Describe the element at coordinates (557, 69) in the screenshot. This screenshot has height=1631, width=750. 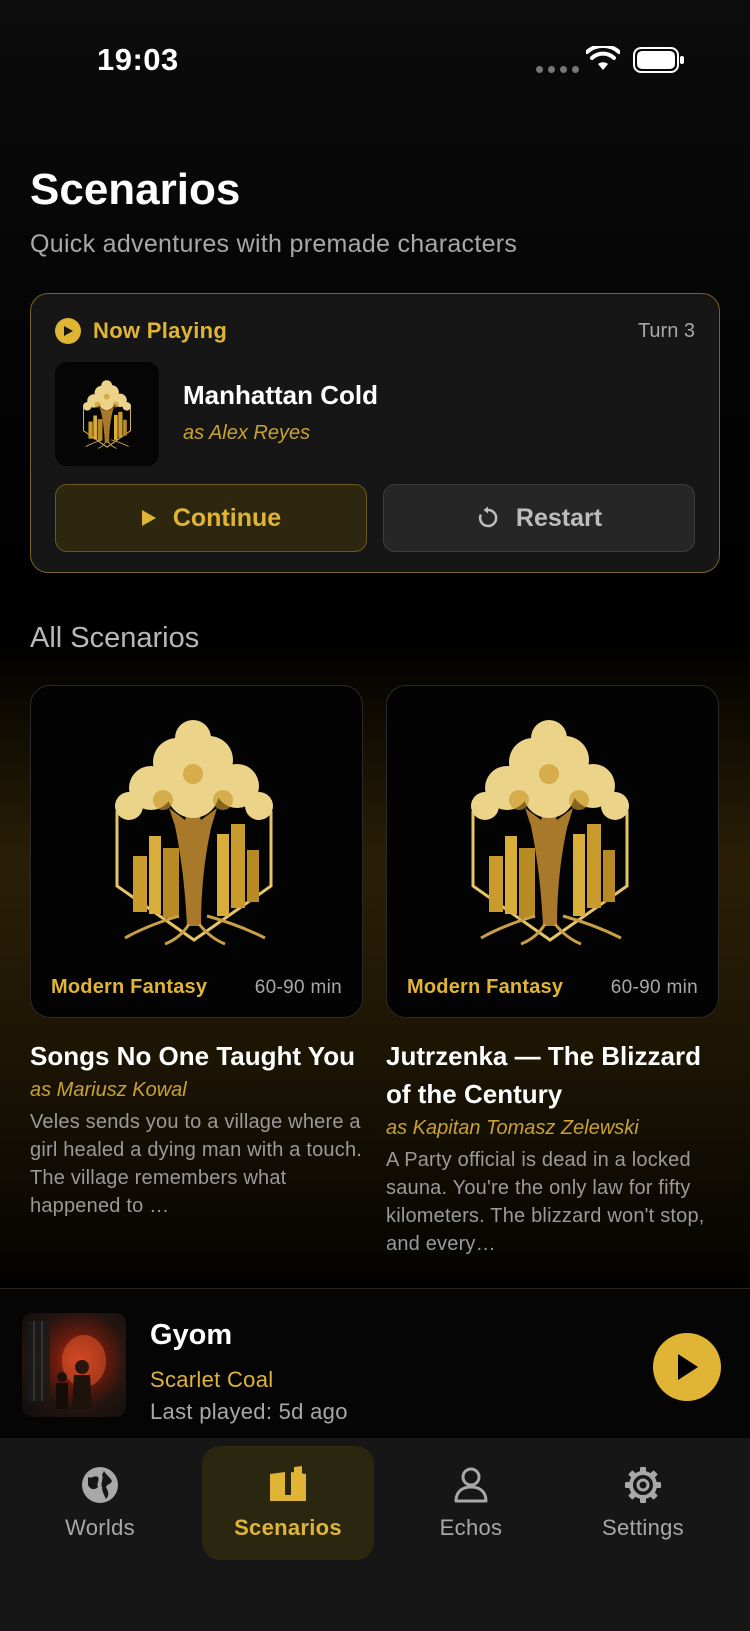
I see `signal-icon` at that location.